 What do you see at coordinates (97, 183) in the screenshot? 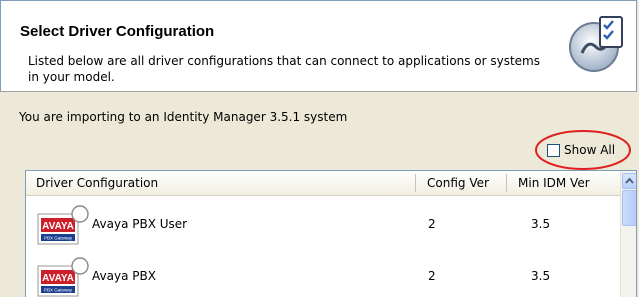
I see `column-header-driver-configuration: Driver Configuration` at bounding box center [97, 183].